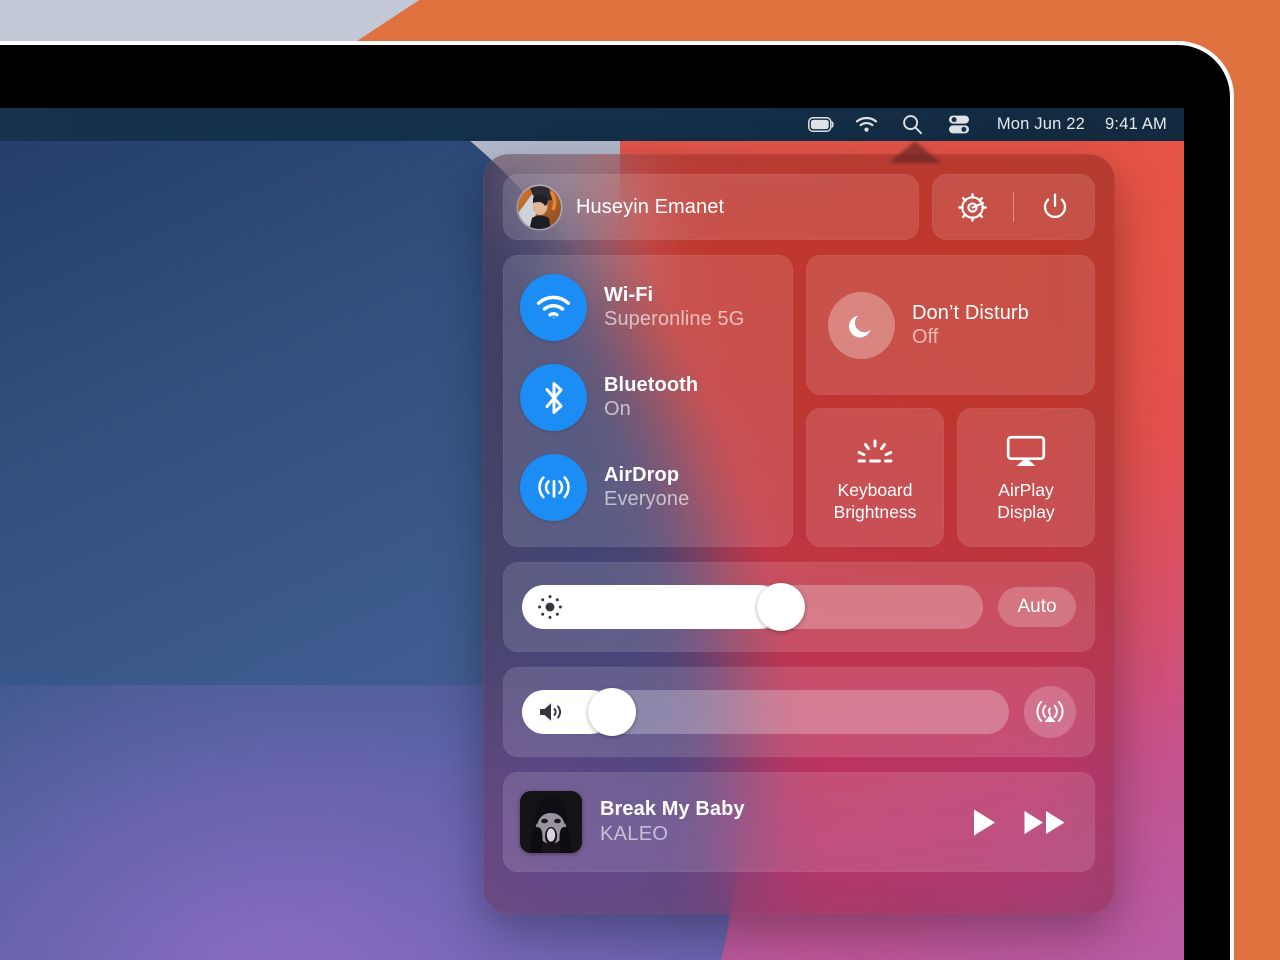 Image resolution: width=1280 pixels, height=960 pixels. What do you see at coordinates (875, 511) in the screenshot?
I see `kb-line-2: Brightness` at bounding box center [875, 511].